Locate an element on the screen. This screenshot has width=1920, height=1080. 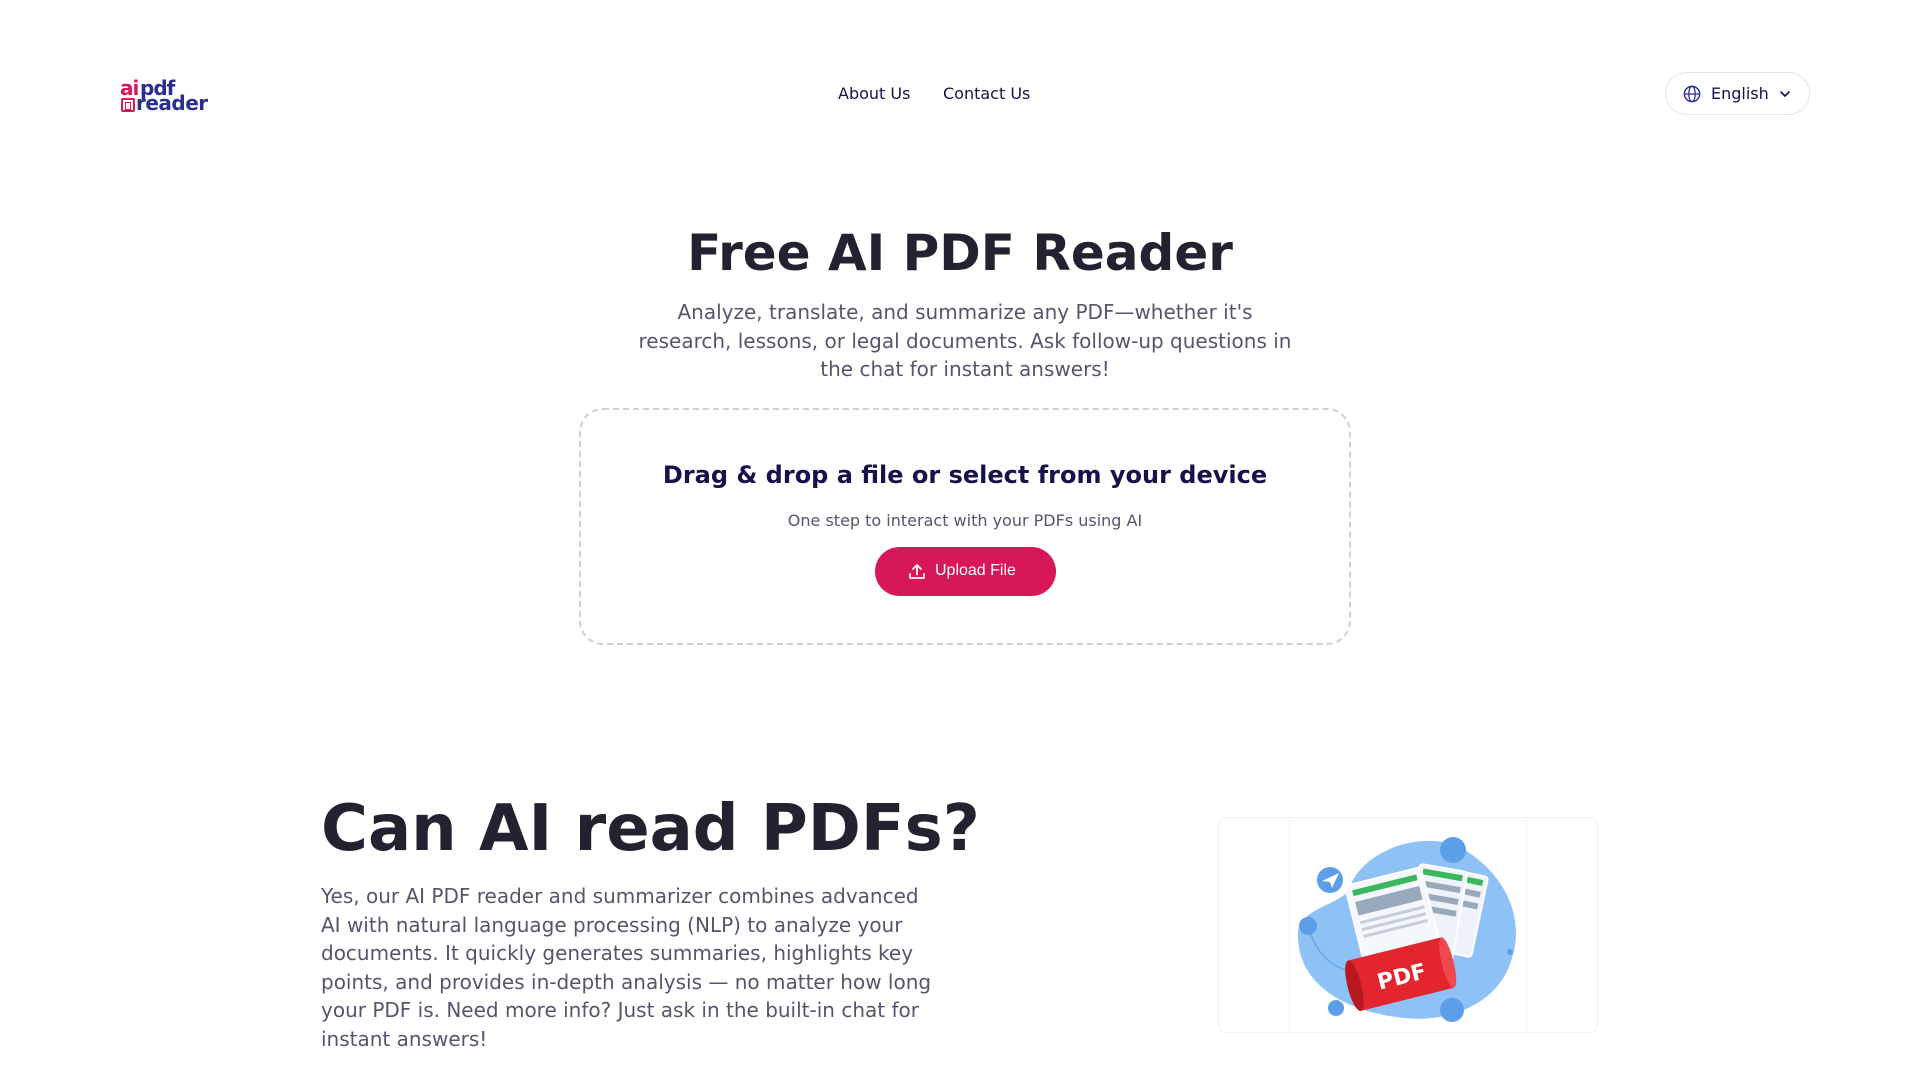
globe-icon is located at coordinates (1692, 94).